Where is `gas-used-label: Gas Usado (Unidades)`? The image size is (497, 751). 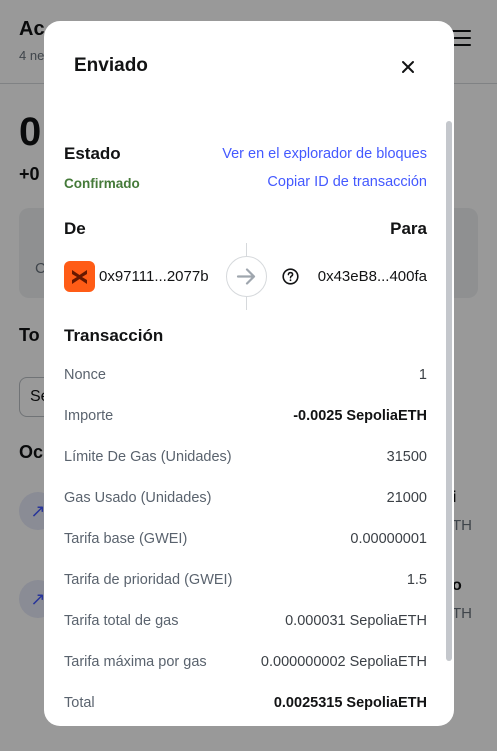
gas-used-label: Gas Usado (Unidades) is located at coordinates (138, 498).